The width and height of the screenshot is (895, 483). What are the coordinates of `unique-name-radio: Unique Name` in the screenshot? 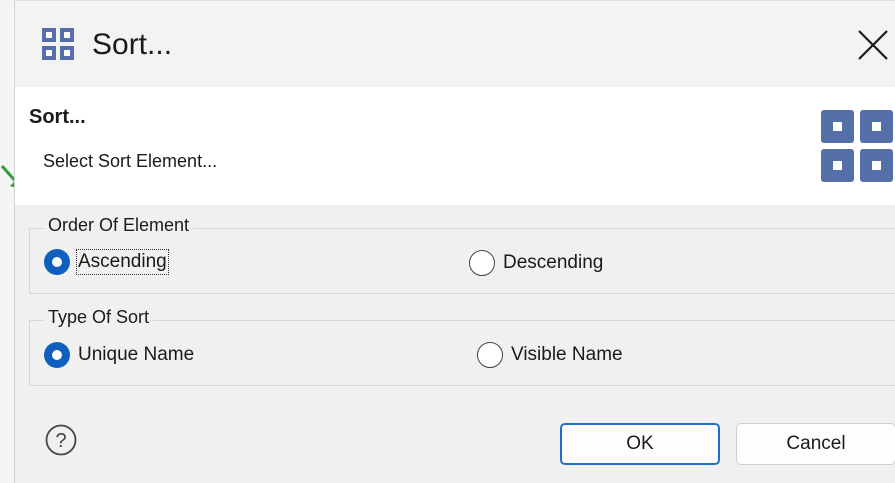 It's located at (119, 355).